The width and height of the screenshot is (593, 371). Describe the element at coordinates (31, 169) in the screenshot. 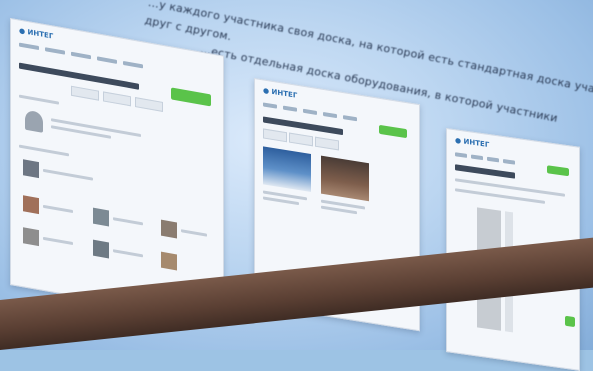

I see `group-thumbnail` at that location.